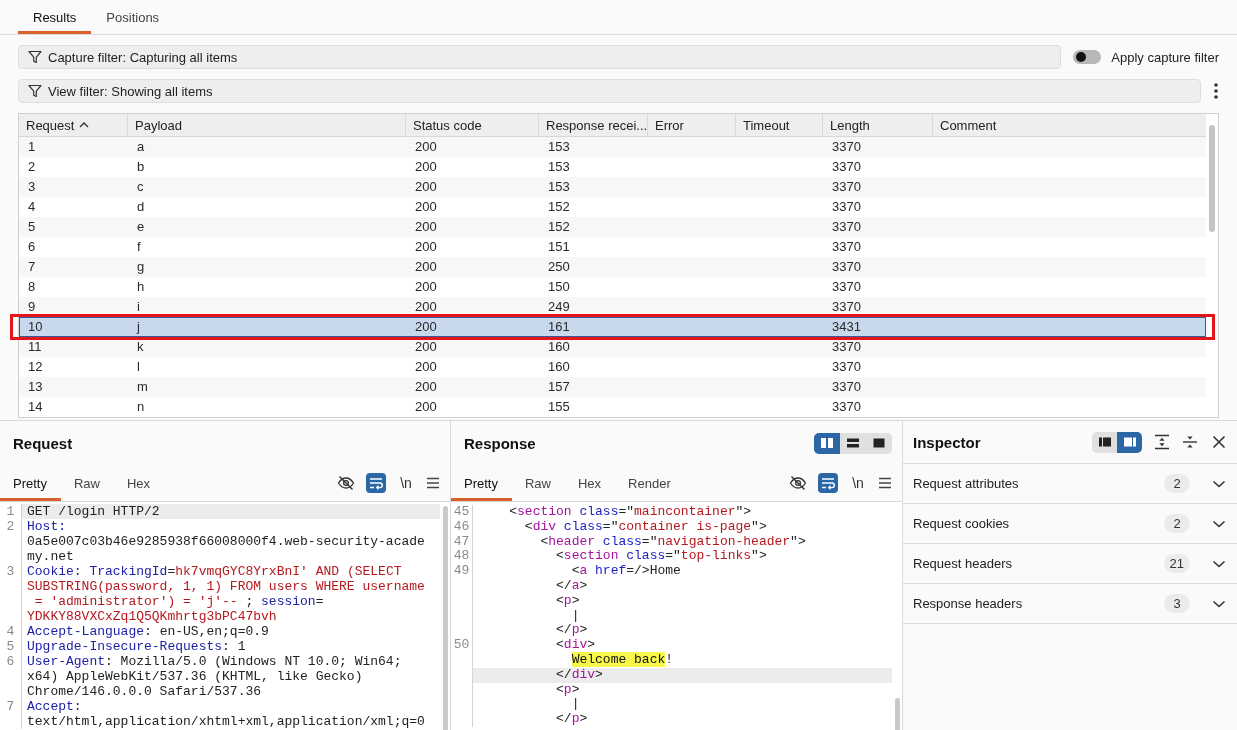 The height and width of the screenshot is (730, 1237). Describe the element at coordinates (50, 556) in the screenshot. I see `code-line: my.net` at that location.